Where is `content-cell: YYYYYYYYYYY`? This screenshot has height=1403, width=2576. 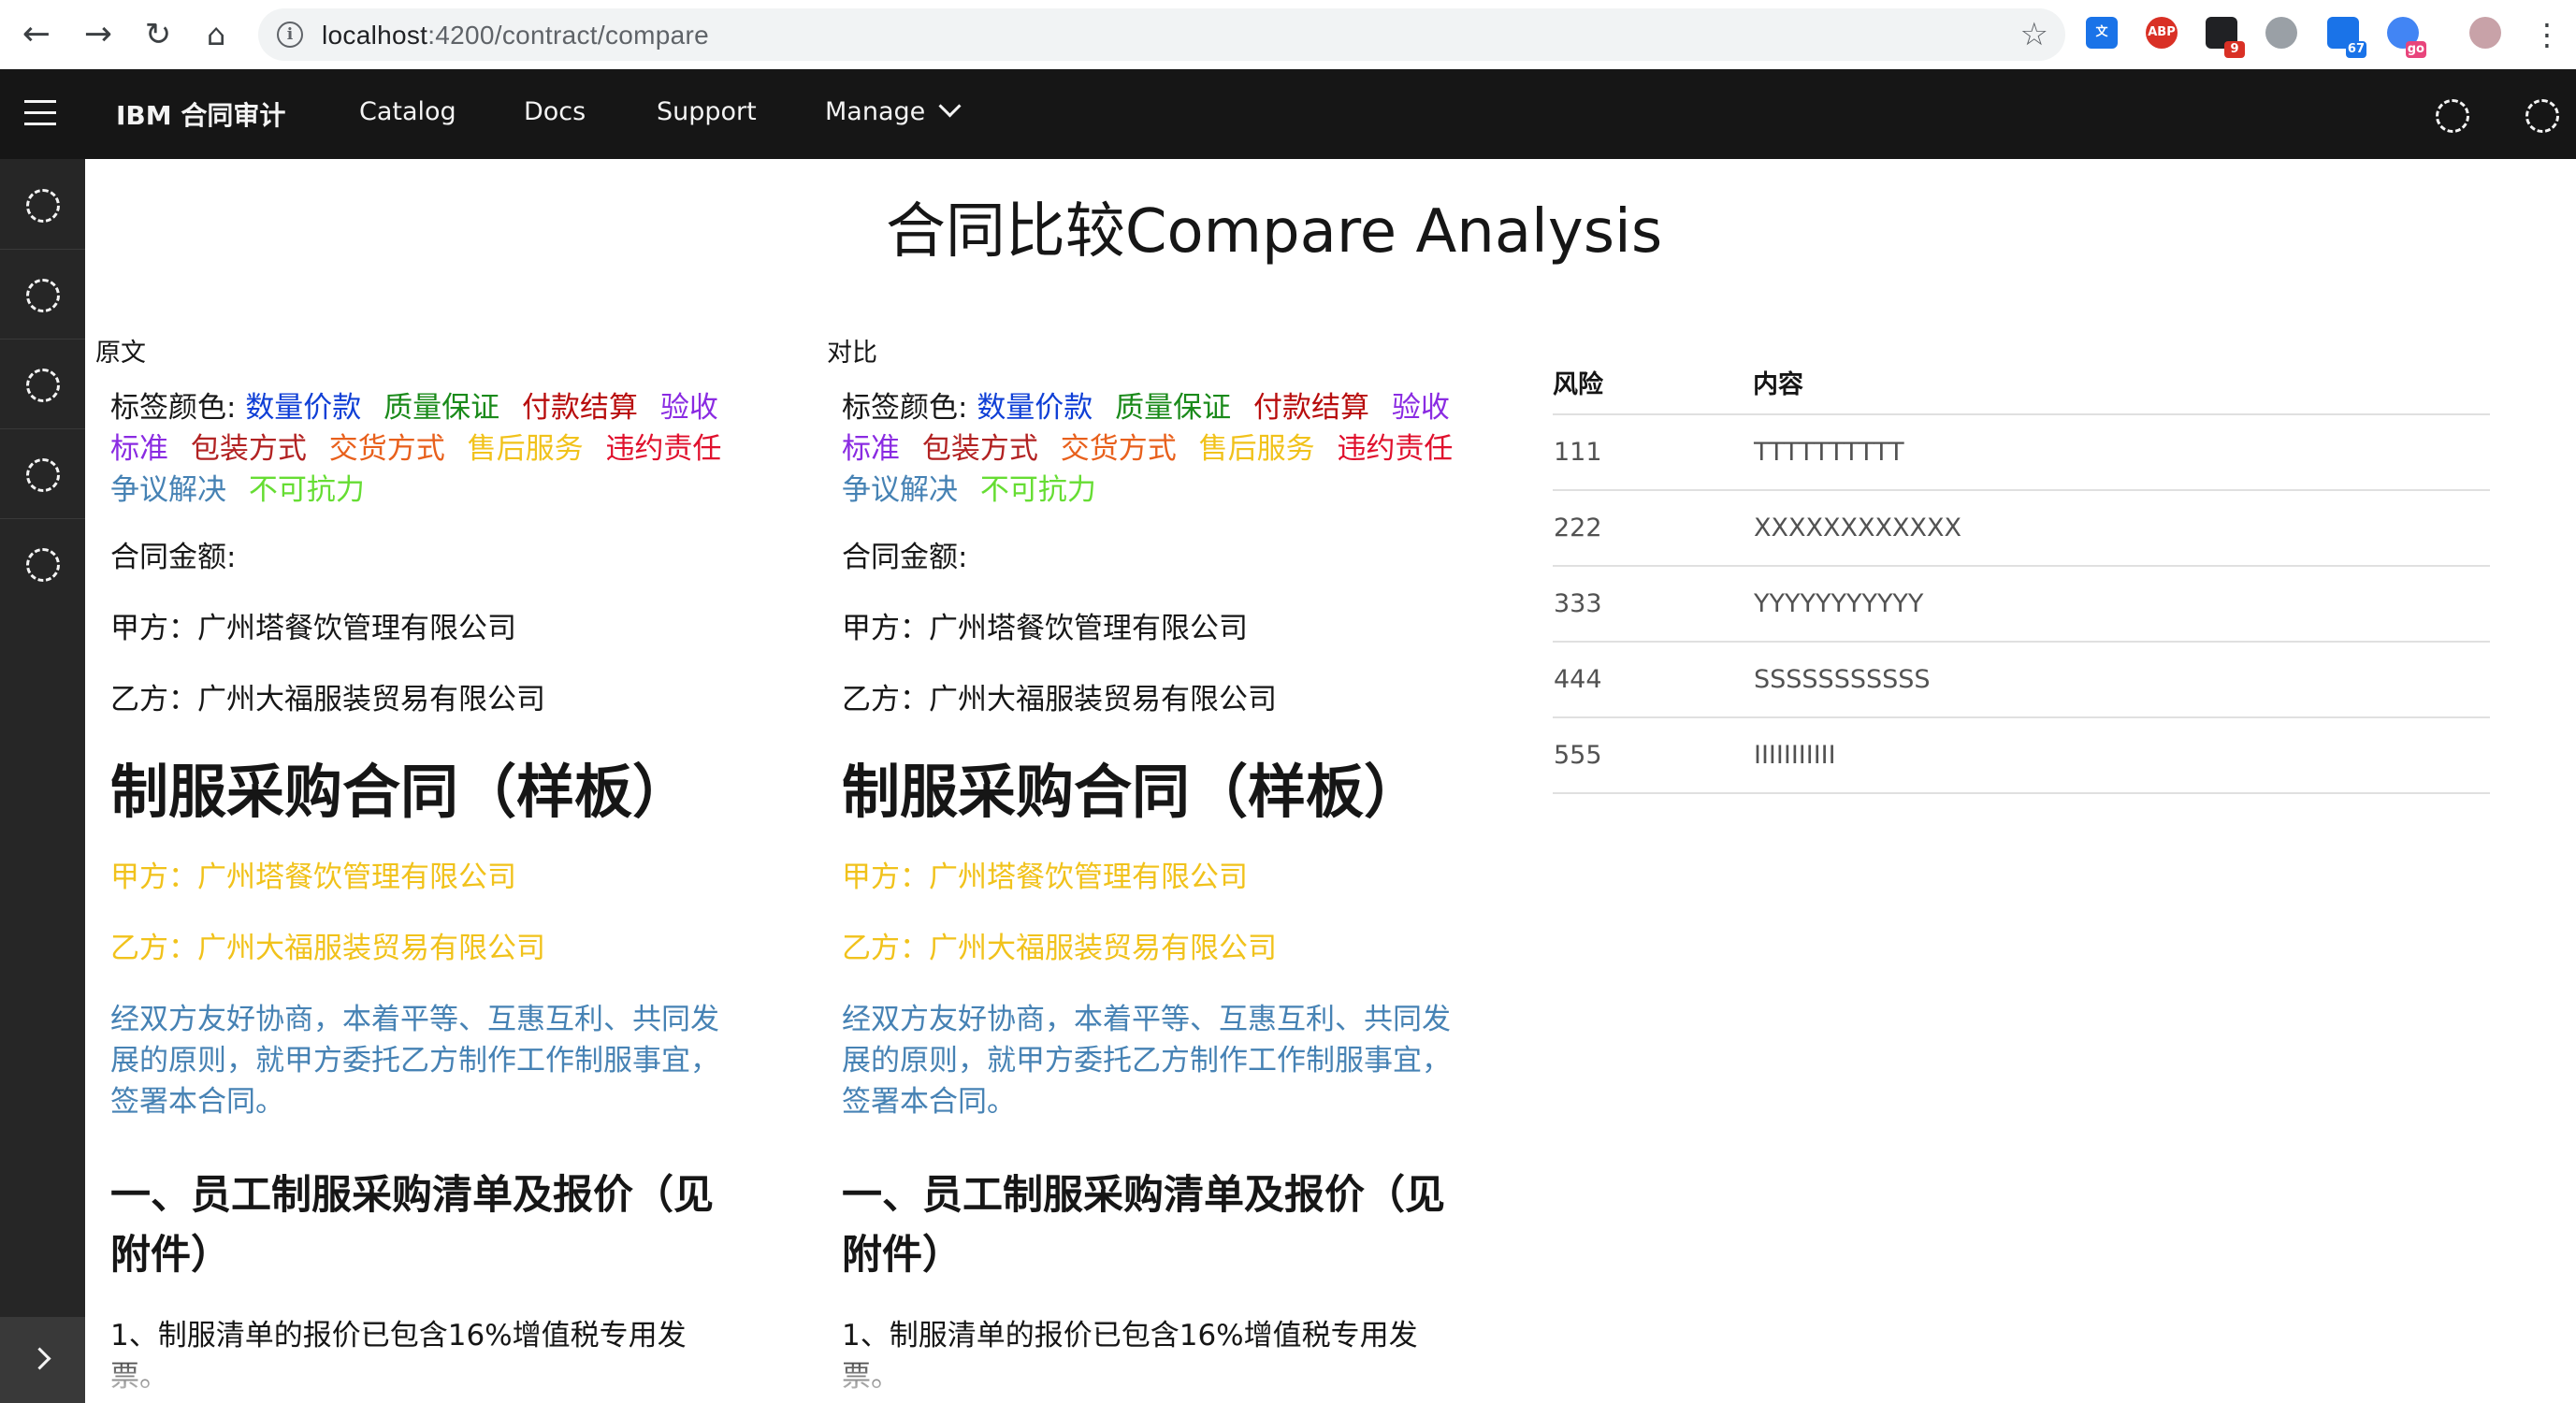
content-cell: YYYYYYYYYYY is located at coordinates (2121, 604).